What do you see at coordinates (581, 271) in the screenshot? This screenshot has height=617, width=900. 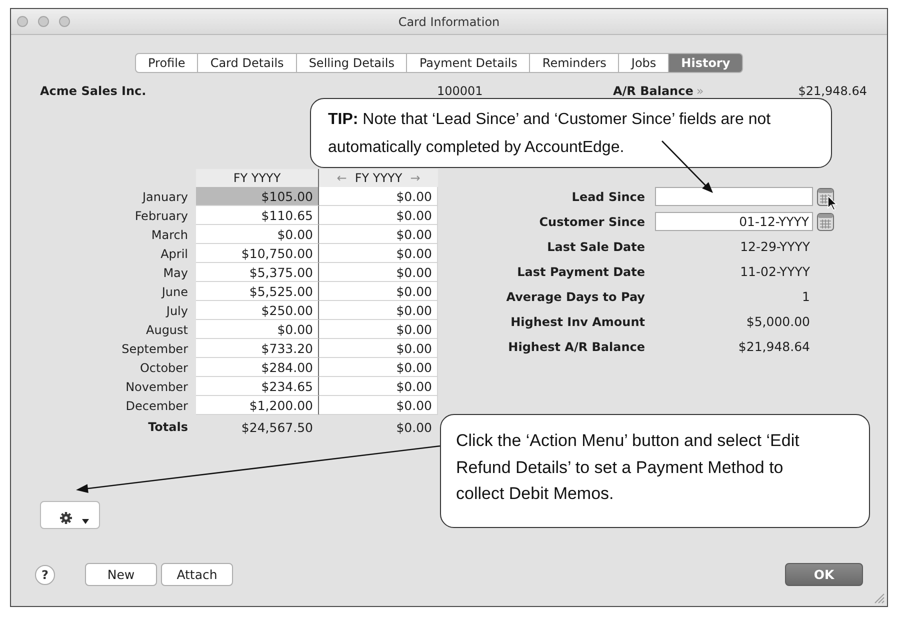 I see `field-label: Last Payment Date` at bounding box center [581, 271].